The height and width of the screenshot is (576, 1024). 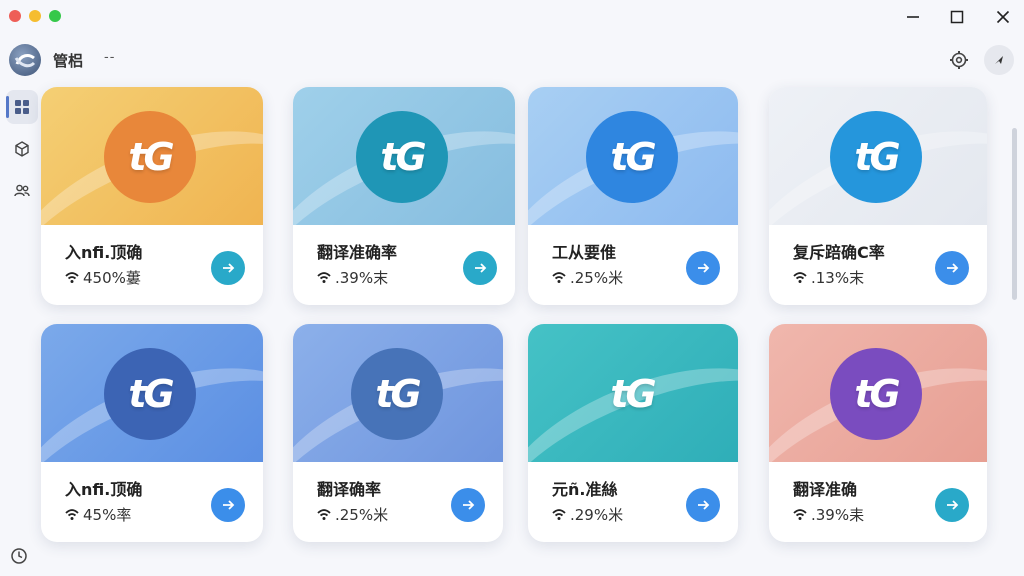 I want to click on sidebar-item-modules, so click(x=22, y=149).